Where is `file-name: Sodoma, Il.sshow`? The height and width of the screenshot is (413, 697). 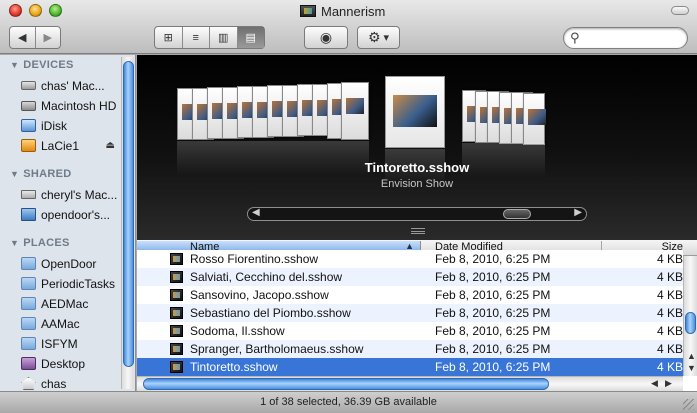 file-name: Sodoma, Il.sshow is located at coordinates (237, 331).